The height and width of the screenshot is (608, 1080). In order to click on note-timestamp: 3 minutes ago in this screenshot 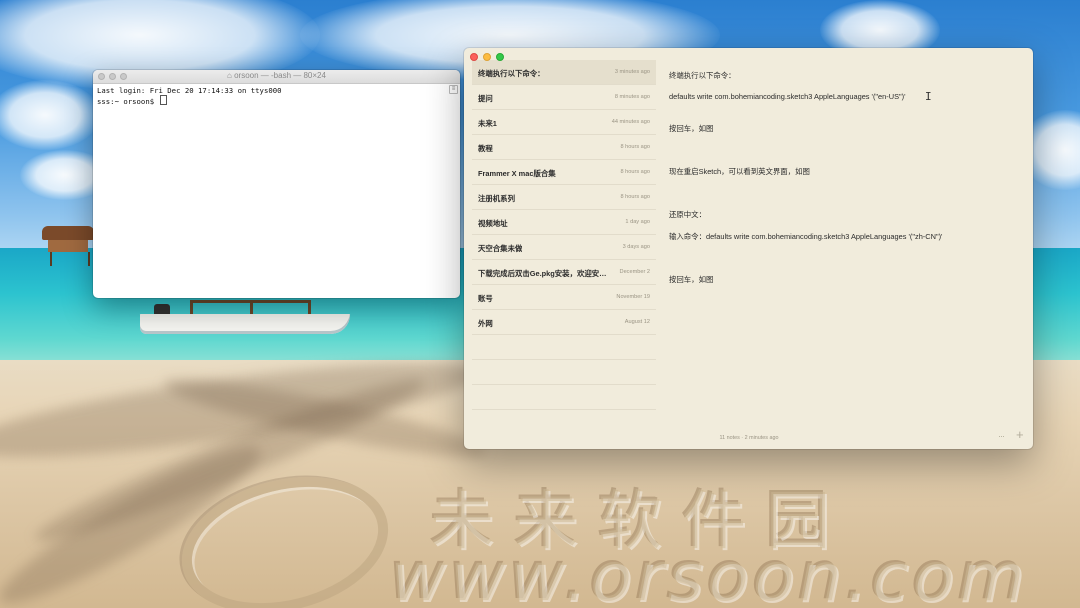, I will do `click(632, 72)`.